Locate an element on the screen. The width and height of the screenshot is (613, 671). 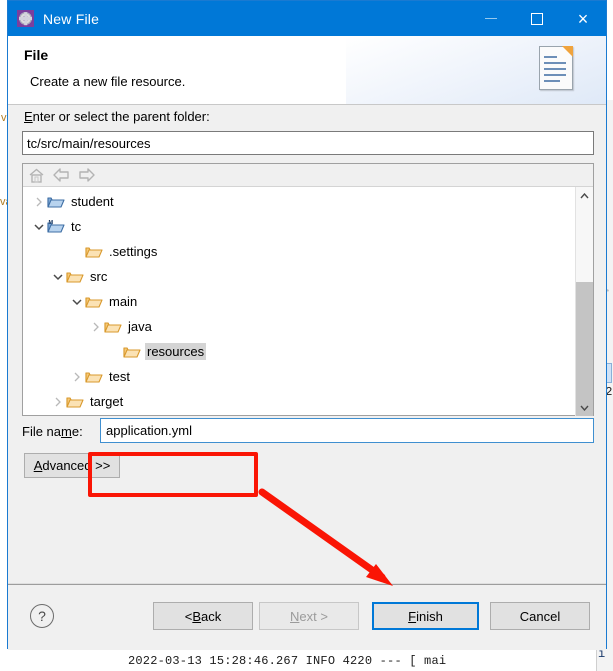
tree-node-label: src is located at coordinates (99, 276).